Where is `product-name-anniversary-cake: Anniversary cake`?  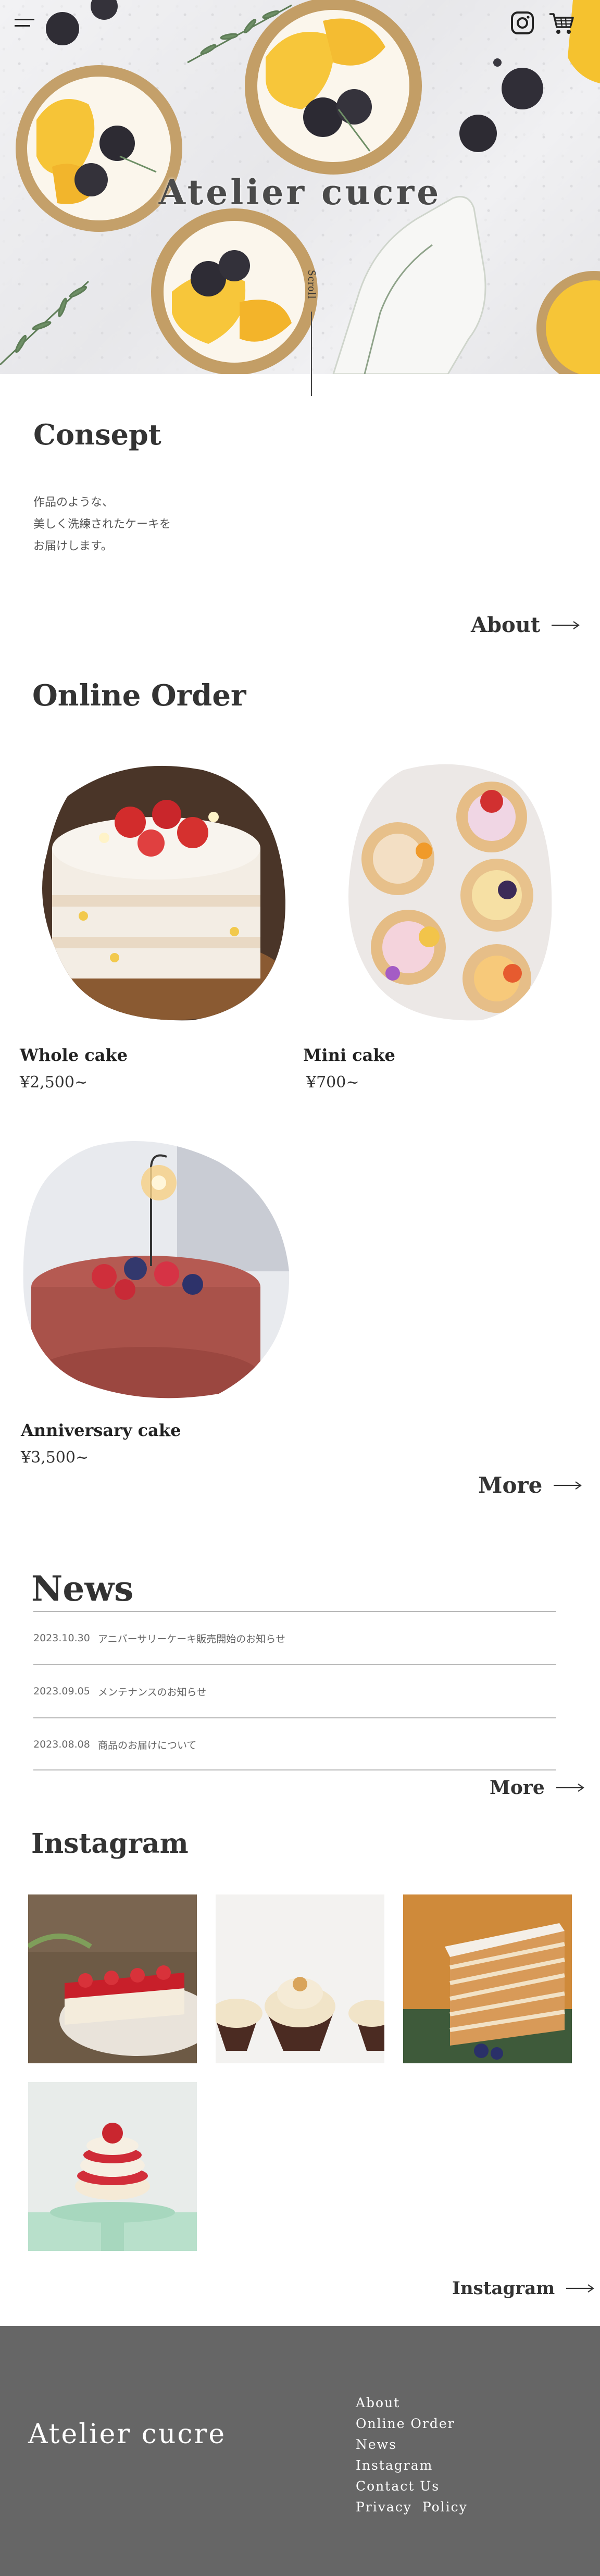 product-name-anniversary-cake: Anniversary cake is located at coordinates (101, 1430).